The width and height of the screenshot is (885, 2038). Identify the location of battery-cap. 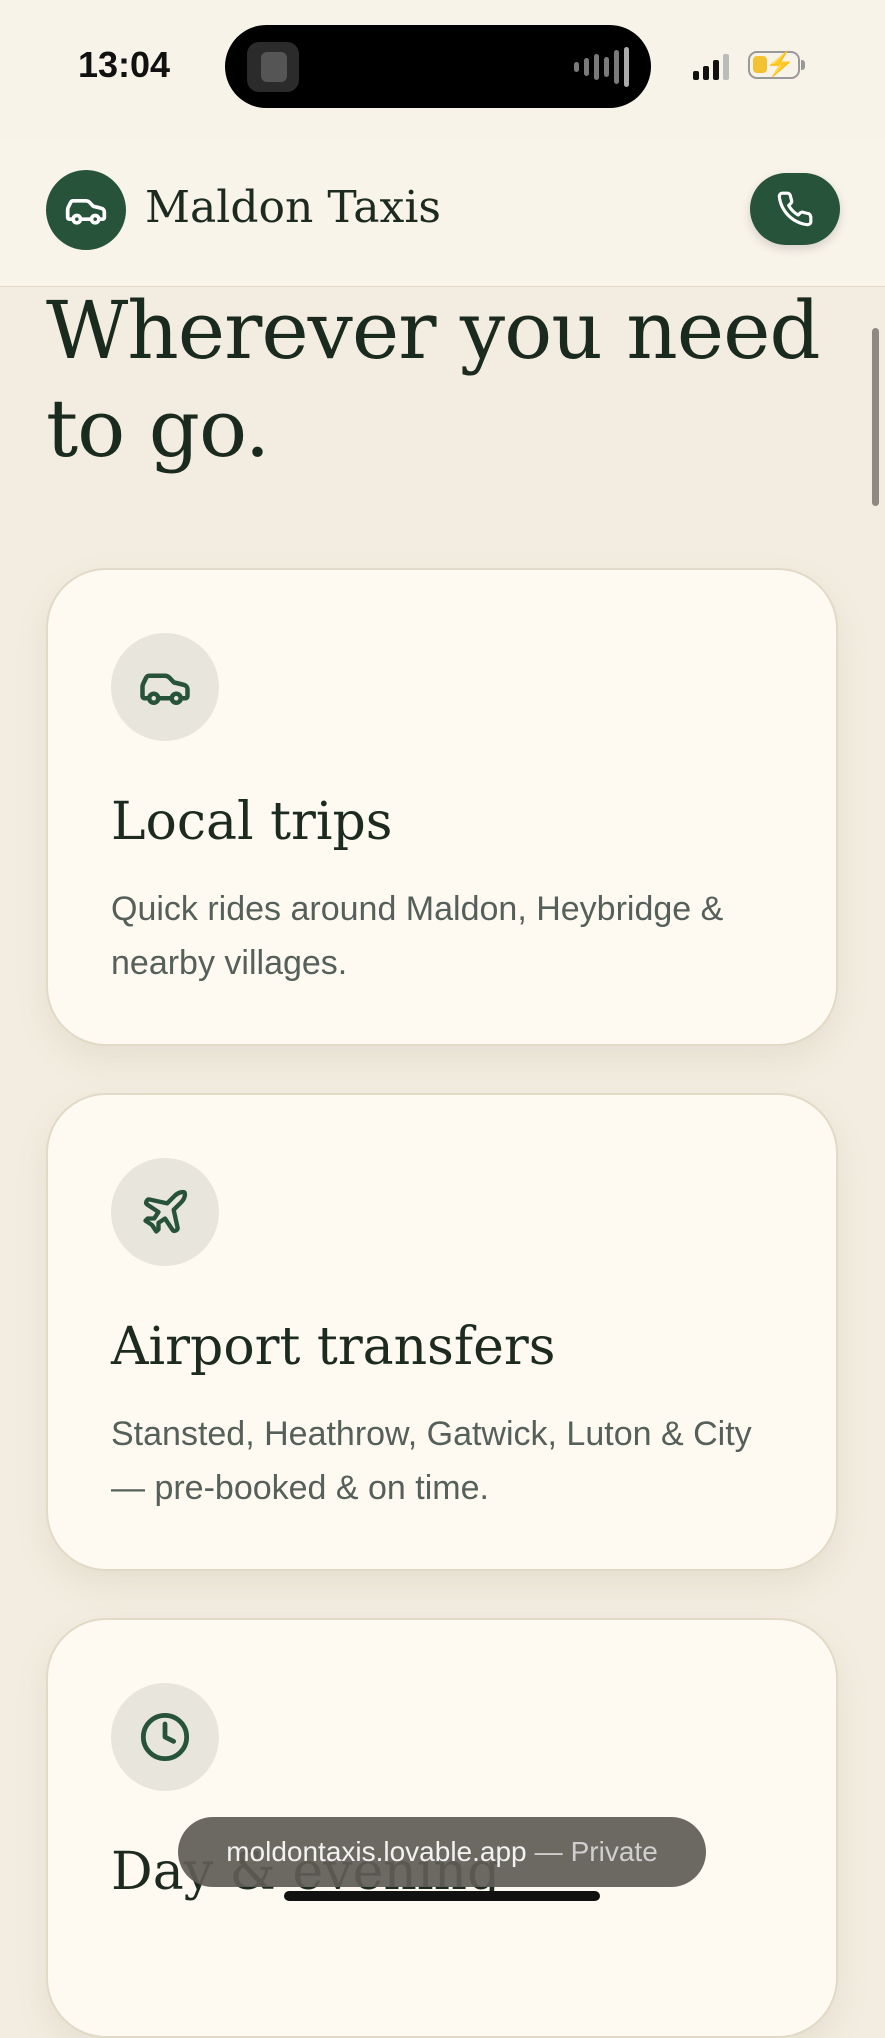
(803, 65).